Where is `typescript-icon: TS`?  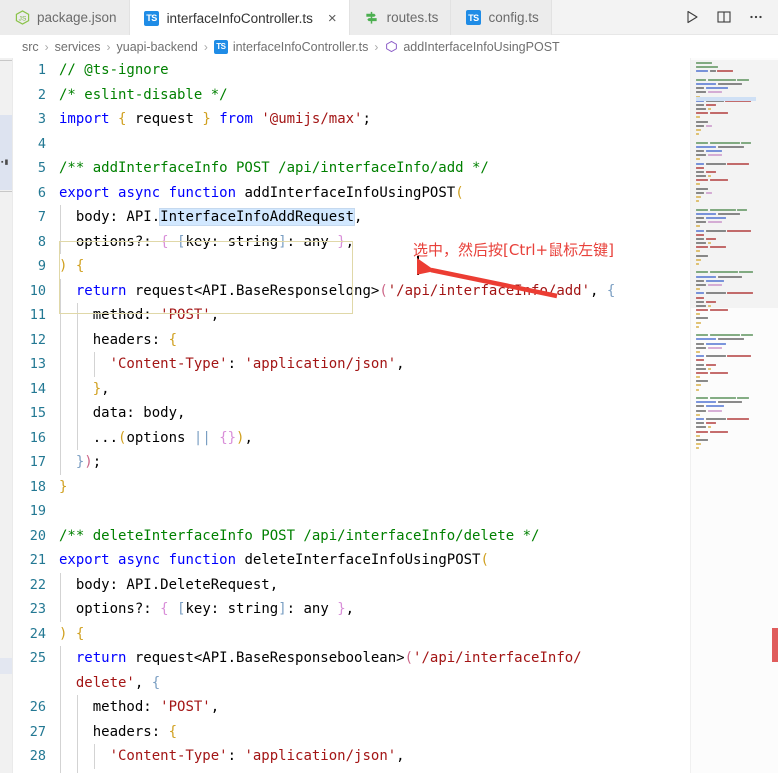 typescript-icon: TS is located at coordinates (473, 18).